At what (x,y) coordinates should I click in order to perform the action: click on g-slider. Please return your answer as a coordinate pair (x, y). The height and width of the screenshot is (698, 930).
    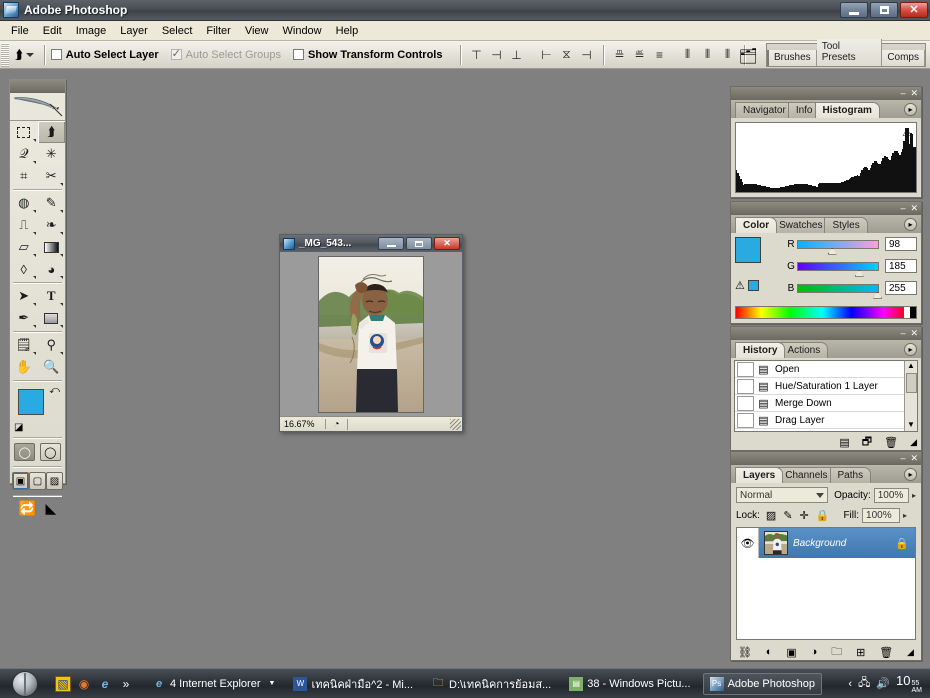
    Looking at the image, I should click on (838, 269).